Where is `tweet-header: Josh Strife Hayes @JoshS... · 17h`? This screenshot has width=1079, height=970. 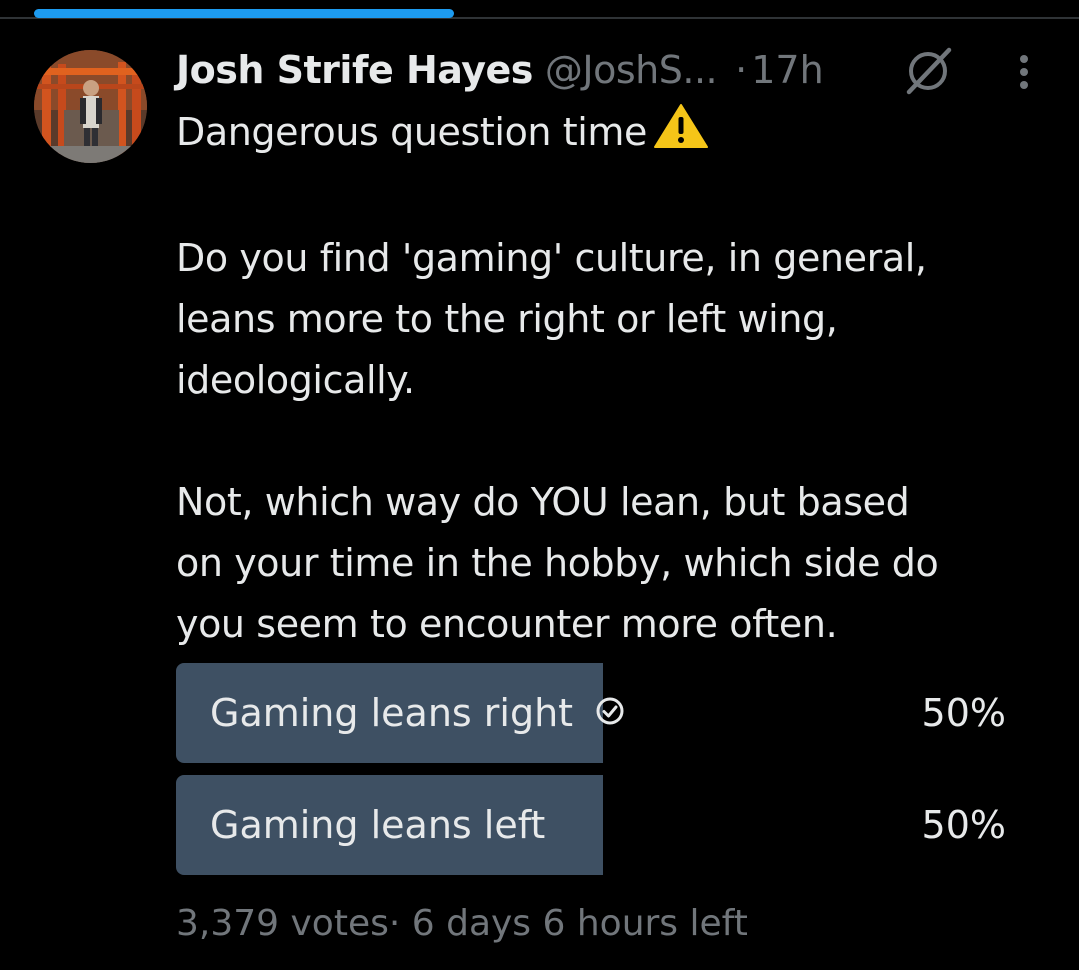 tweet-header: Josh Strife Hayes @JoshS... · 17h is located at coordinates (500, 70).